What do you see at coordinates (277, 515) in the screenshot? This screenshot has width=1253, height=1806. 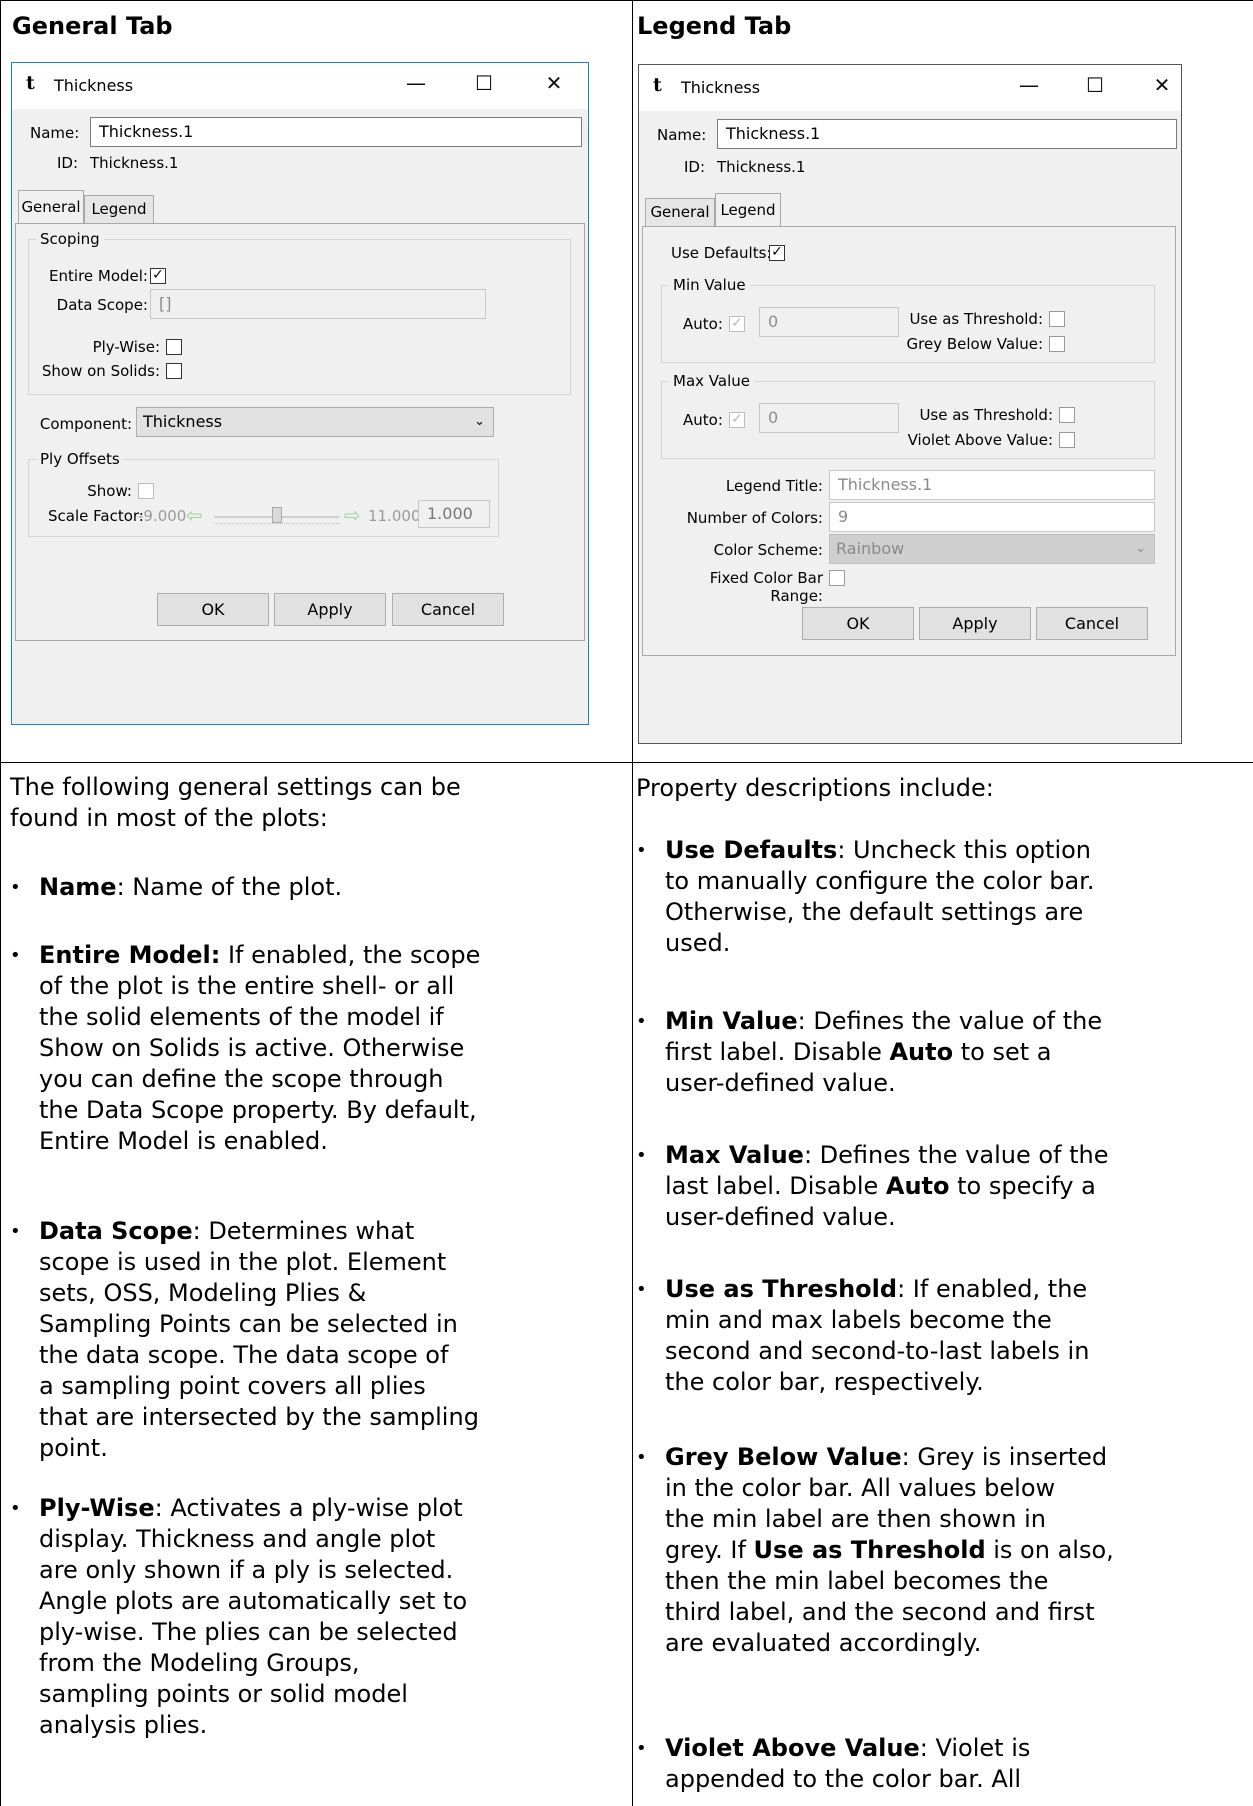 I see `scale-slider-thumb` at bounding box center [277, 515].